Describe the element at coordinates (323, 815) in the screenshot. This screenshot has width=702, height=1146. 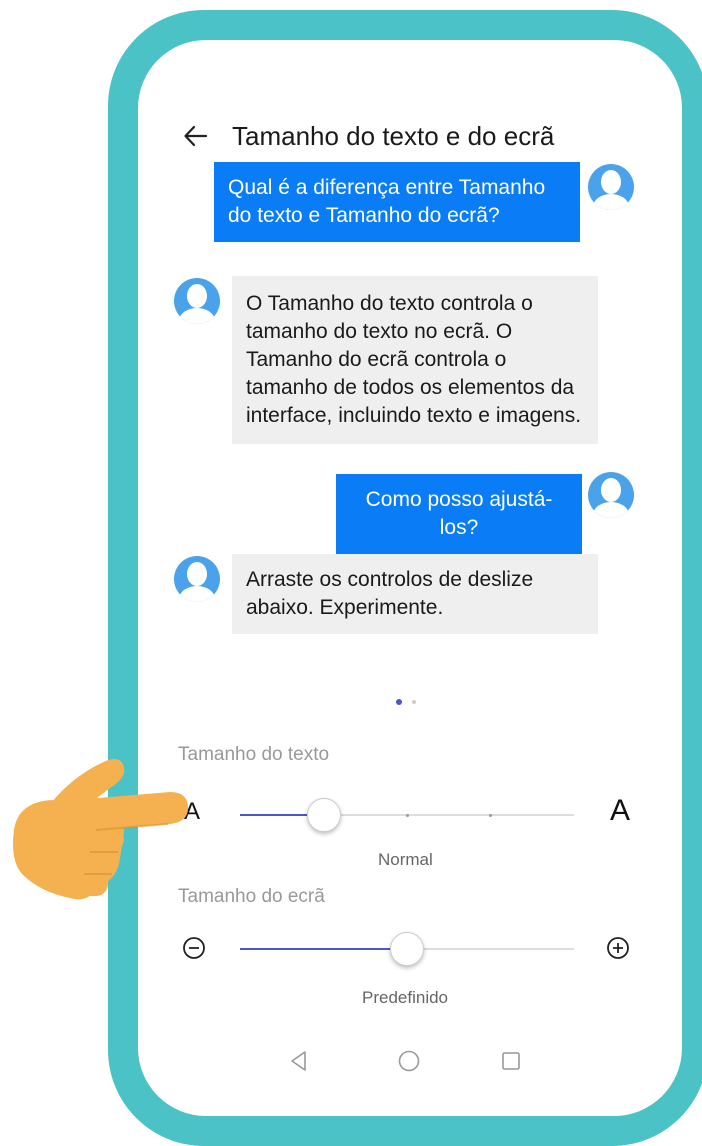
I see `text-size-slider-thumb` at that location.